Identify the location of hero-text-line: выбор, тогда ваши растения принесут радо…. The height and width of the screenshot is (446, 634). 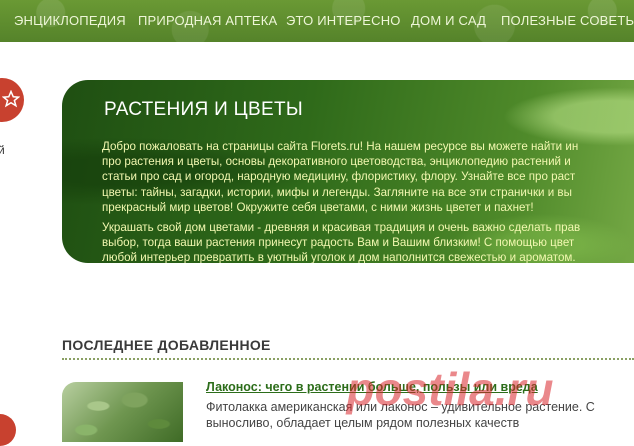
(338, 243).